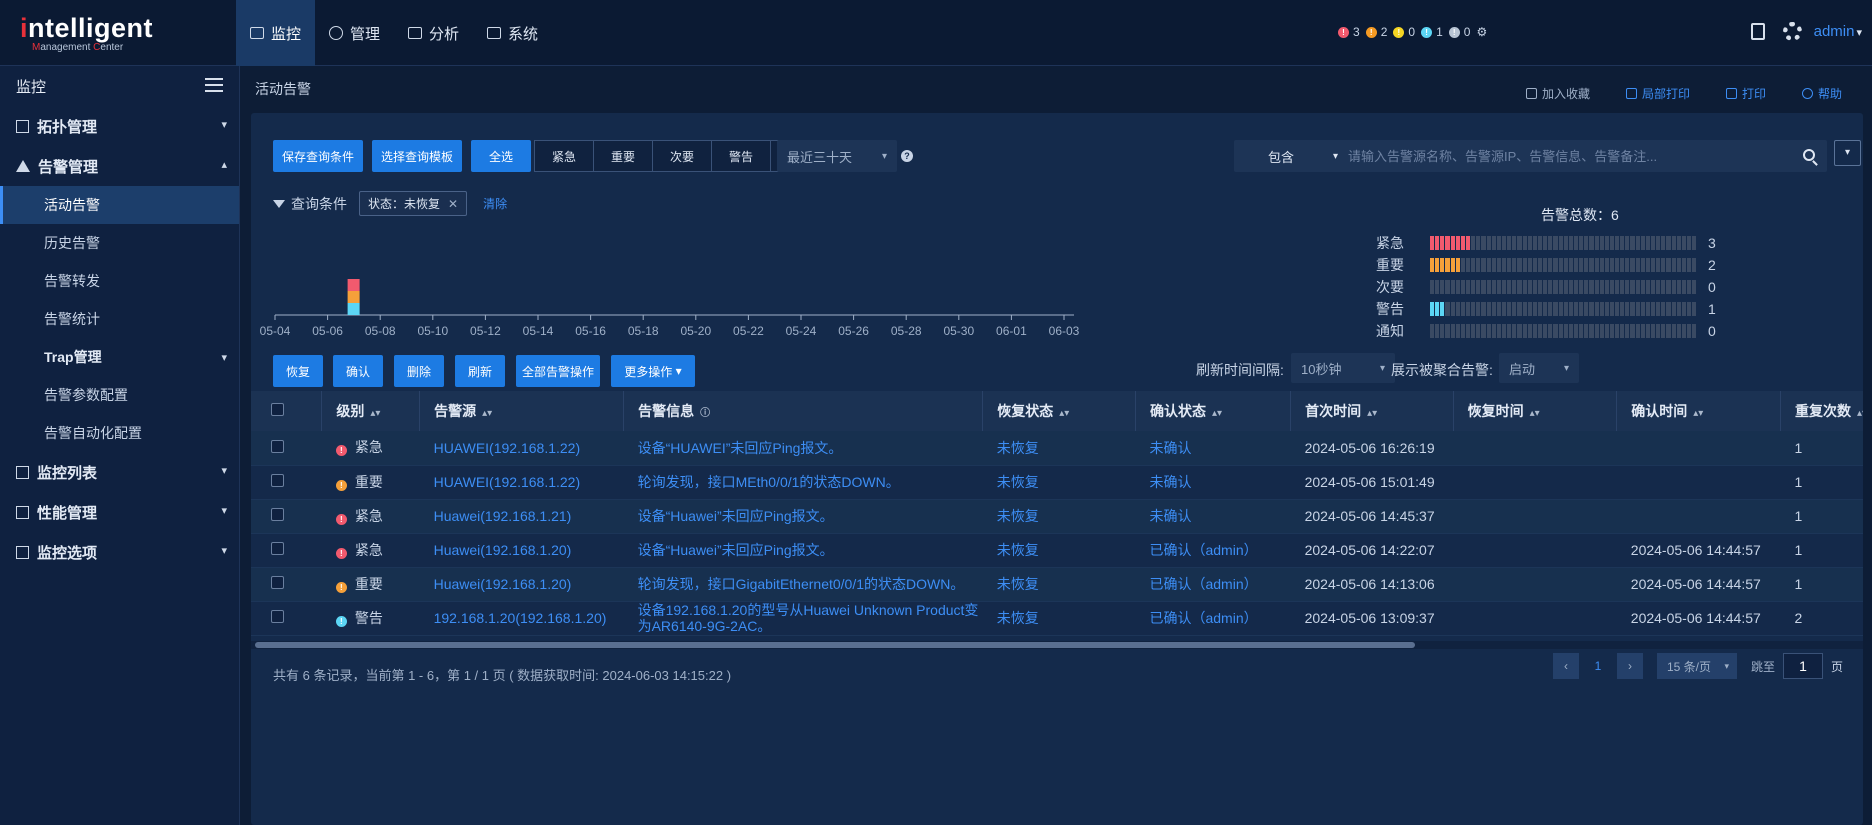  I want to click on topnav-manage: 管理, so click(354, 33).